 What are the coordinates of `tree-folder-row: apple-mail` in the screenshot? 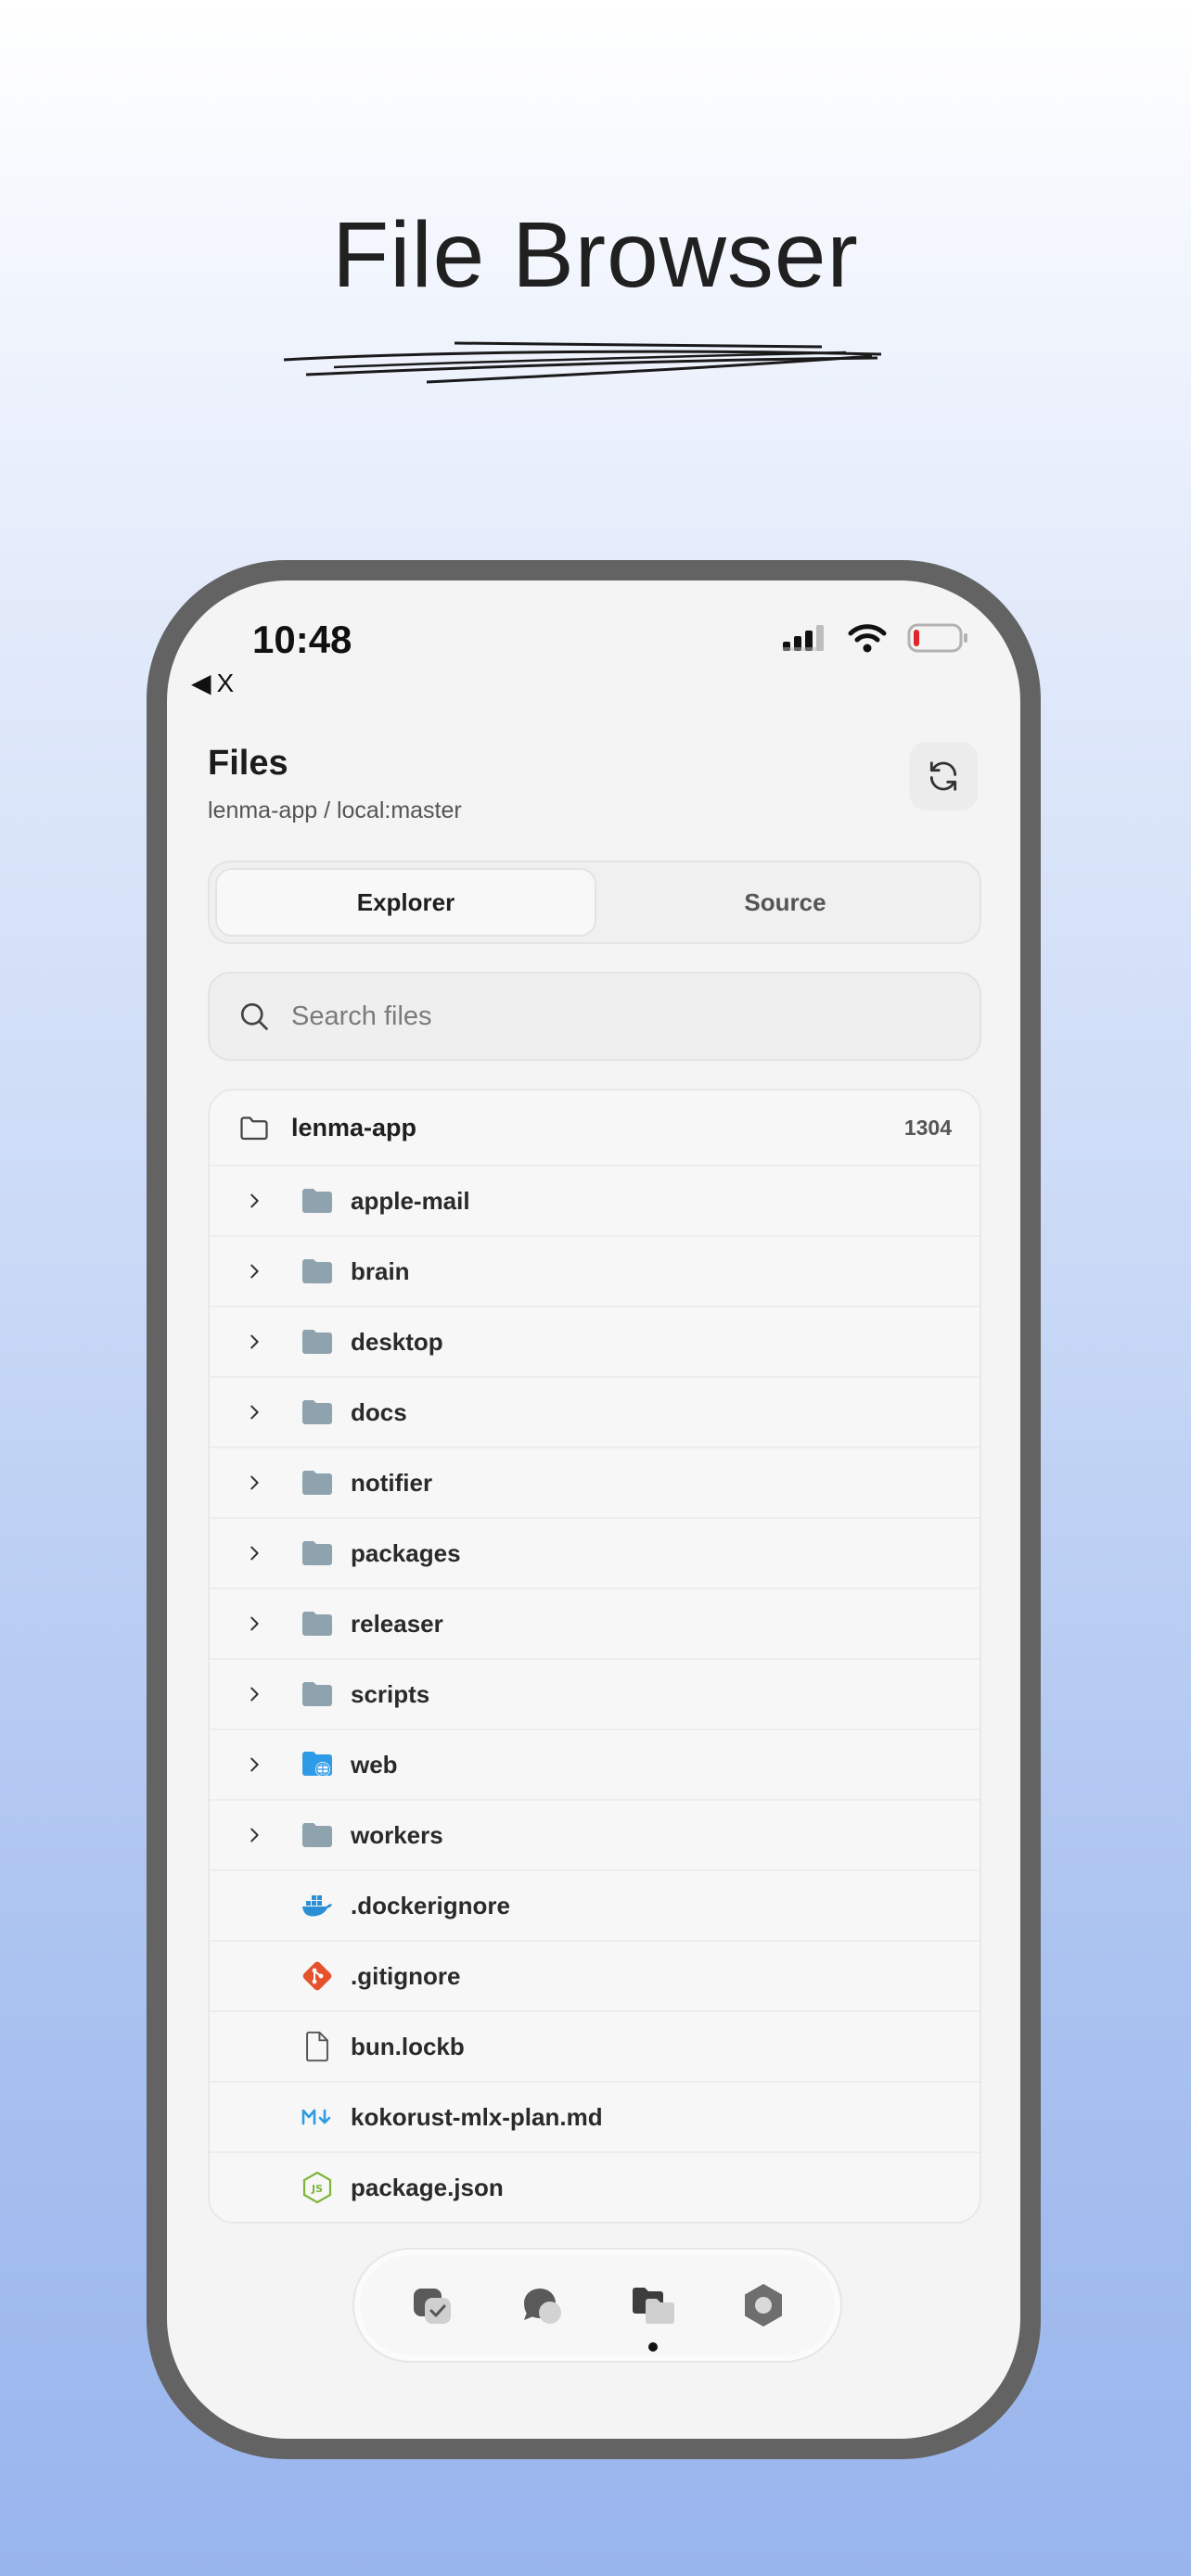 It's located at (595, 1200).